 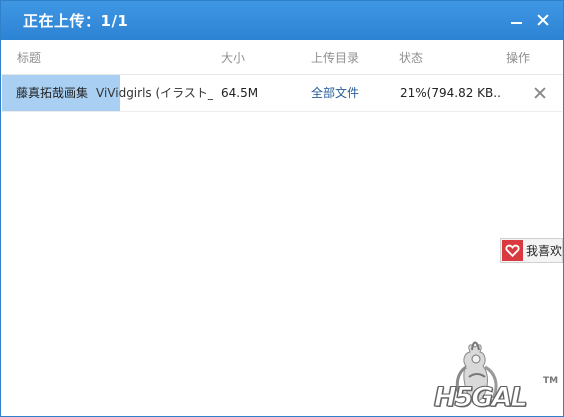 What do you see at coordinates (282, 20) in the screenshot?
I see `title-bar: 正在上传：1/1` at bounding box center [282, 20].